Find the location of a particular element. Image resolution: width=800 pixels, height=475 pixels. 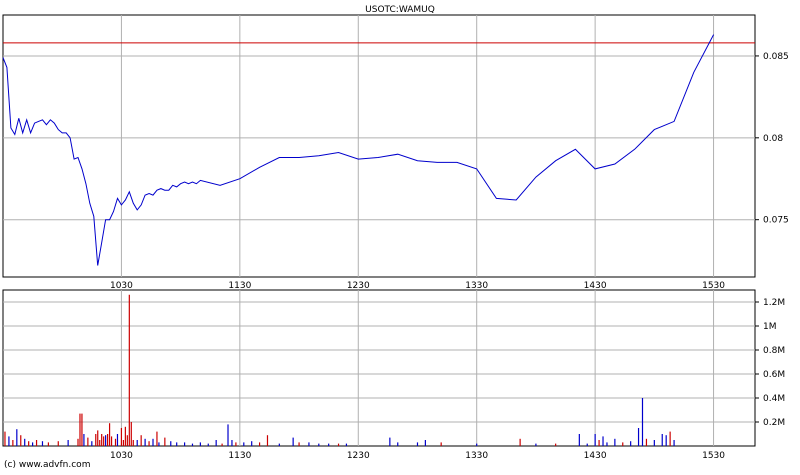

price-y-tick-label: 0.08 is located at coordinates (773, 139).